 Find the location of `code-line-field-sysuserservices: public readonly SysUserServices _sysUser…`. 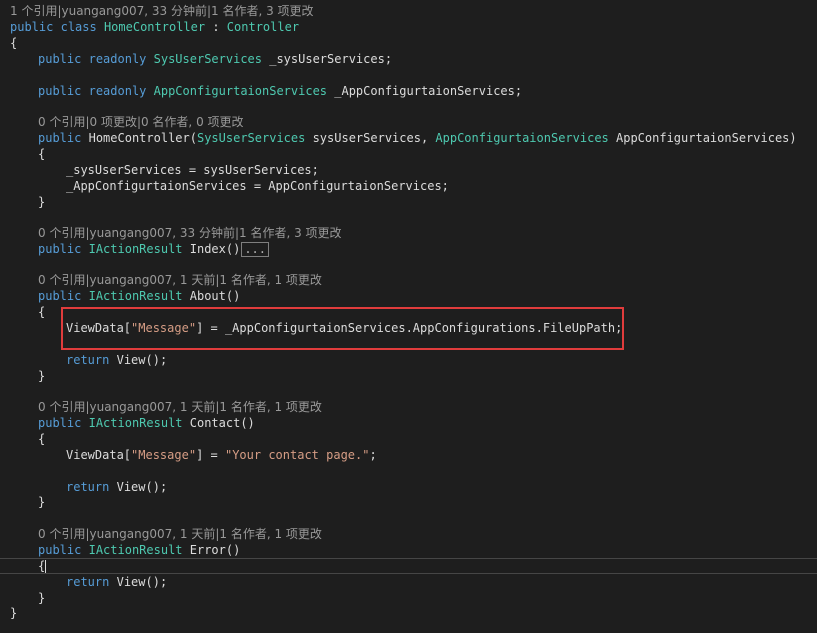

code-line-field-sysuserservices: public readonly SysUserServices _sysUser… is located at coordinates (201, 59).